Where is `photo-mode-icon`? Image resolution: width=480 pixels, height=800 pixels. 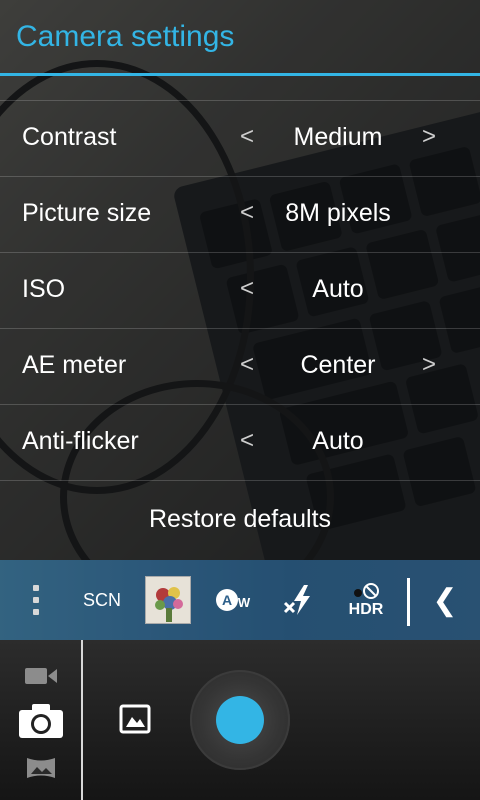
photo-mode-icon is located at coordinates (41, 721).